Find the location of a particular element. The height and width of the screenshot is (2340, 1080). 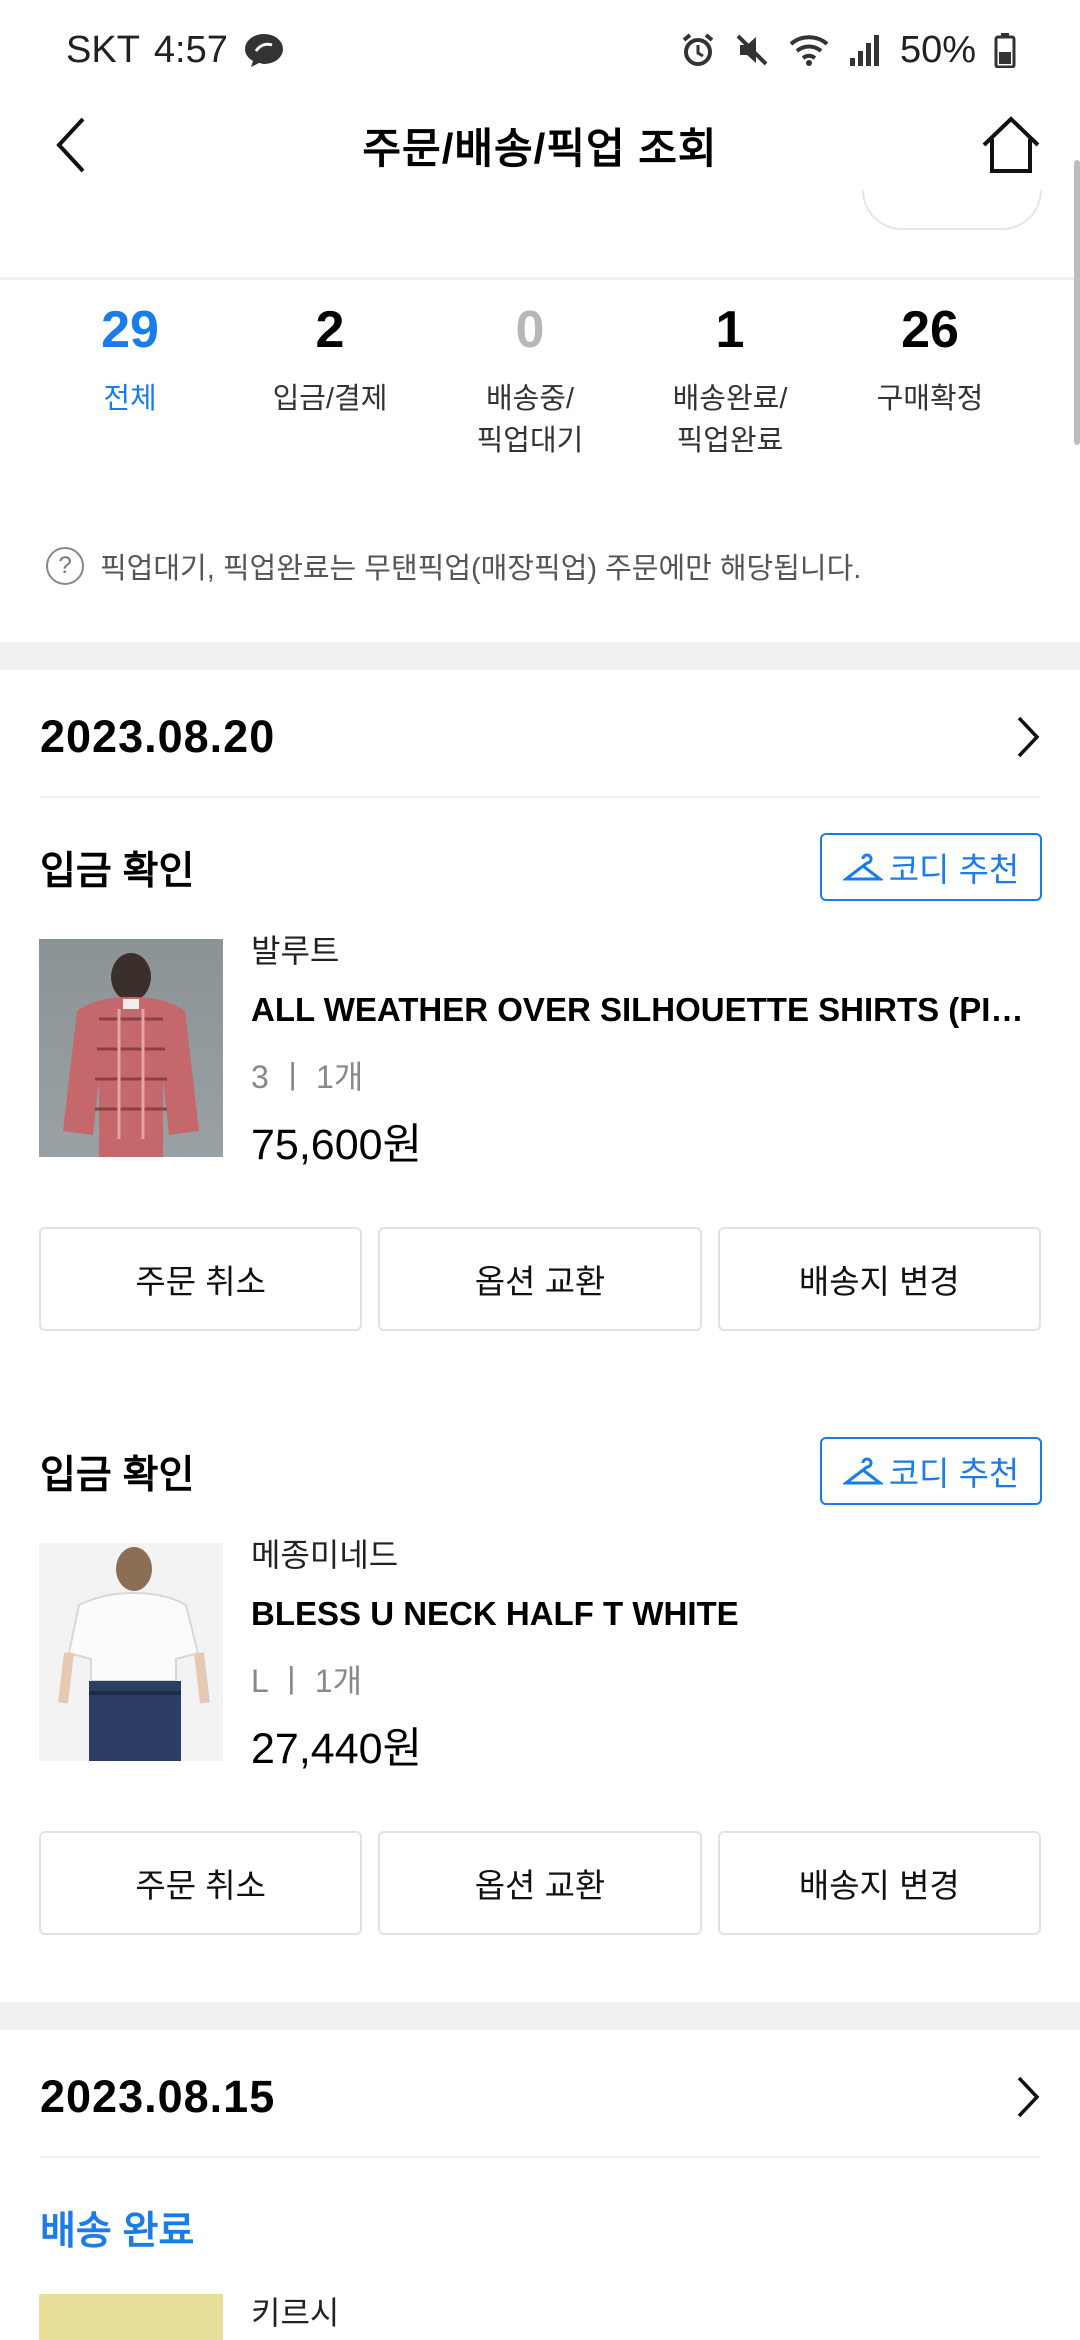

summary-delivered: 1 배송완료/ 픽업완료 is located at coordinates (730, 390).